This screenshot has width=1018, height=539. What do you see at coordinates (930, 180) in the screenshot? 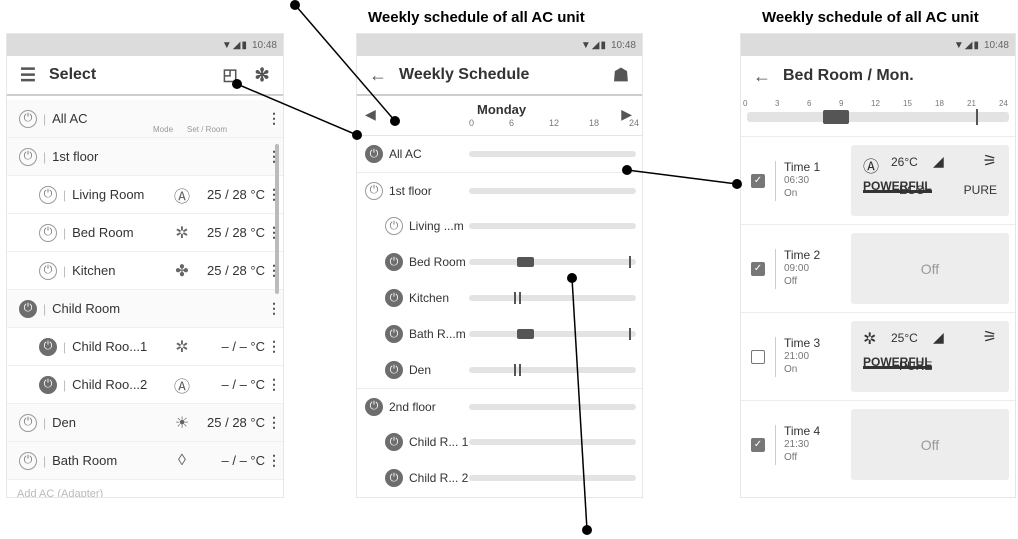
I see `setting-card: Ⓐ 26°C ◢ ⚞ POWERFUL ECO PURE` at bounding box center [930, 180].